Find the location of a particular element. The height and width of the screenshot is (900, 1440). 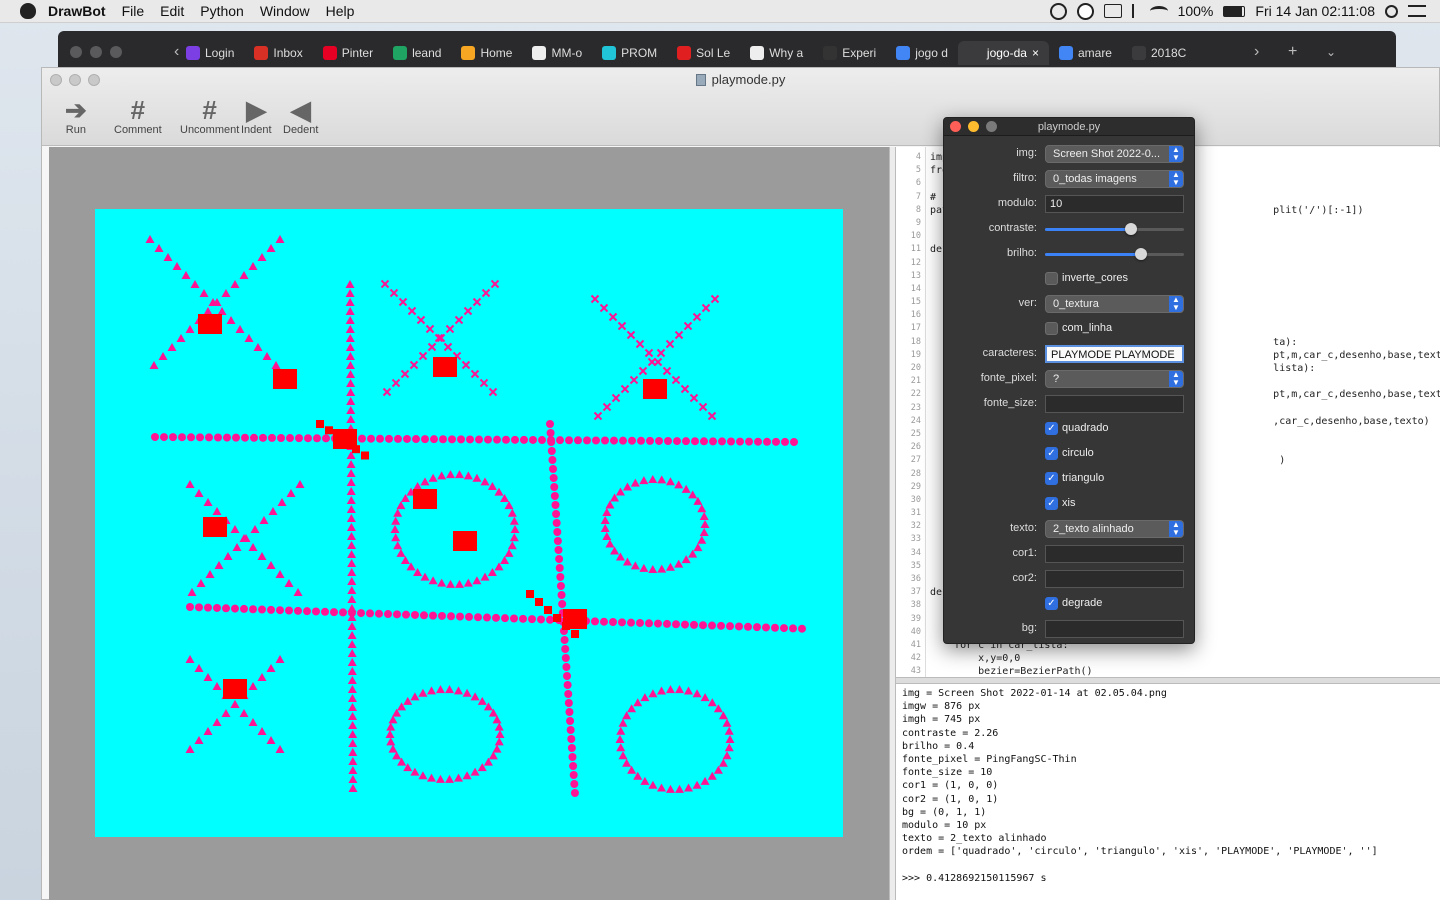

bluetooth-icon is located at coordinates (1135, 11).